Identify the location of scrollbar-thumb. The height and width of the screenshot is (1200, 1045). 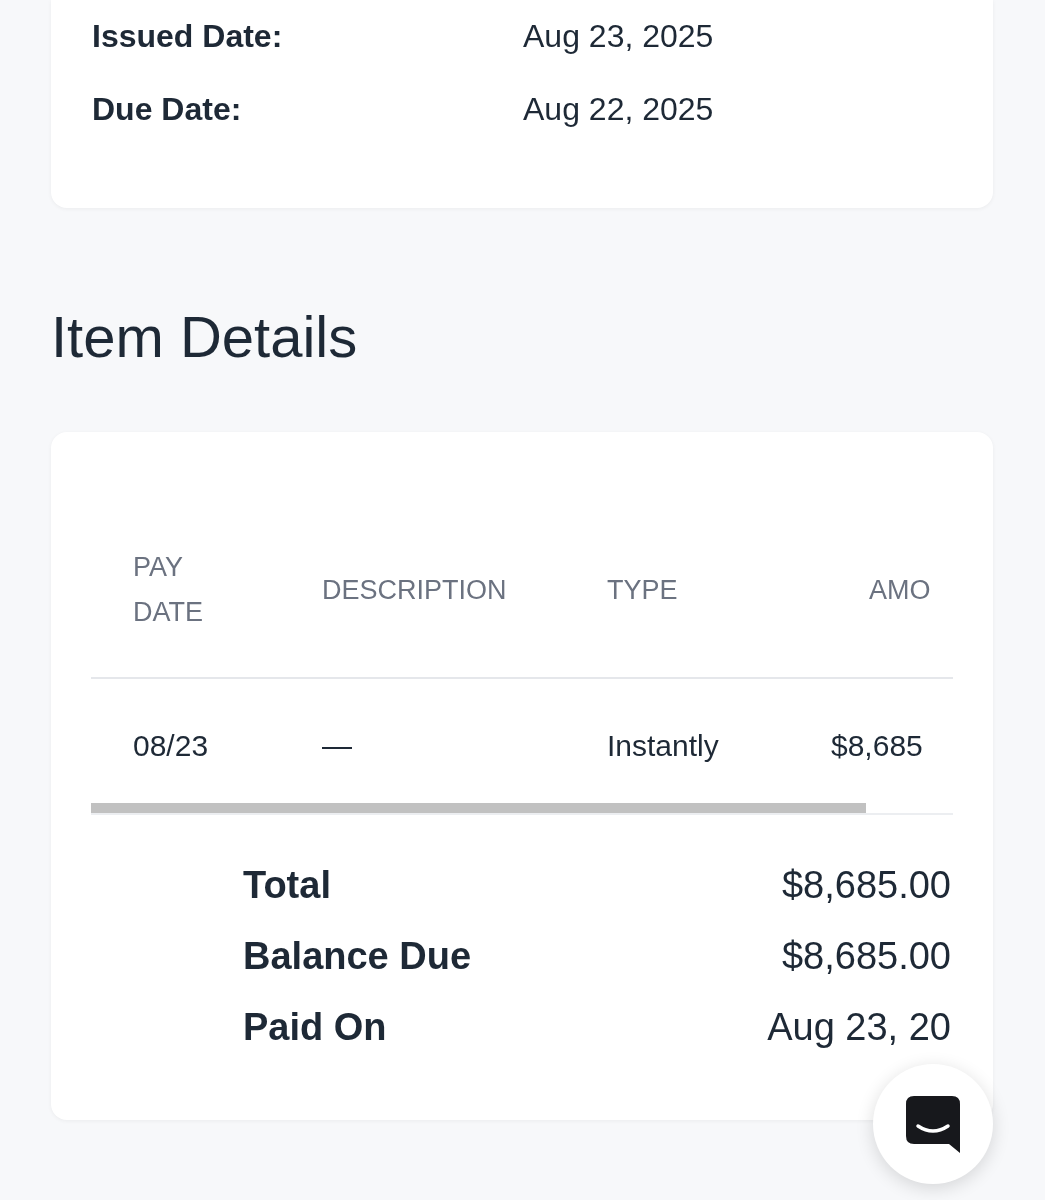
(478, 808).